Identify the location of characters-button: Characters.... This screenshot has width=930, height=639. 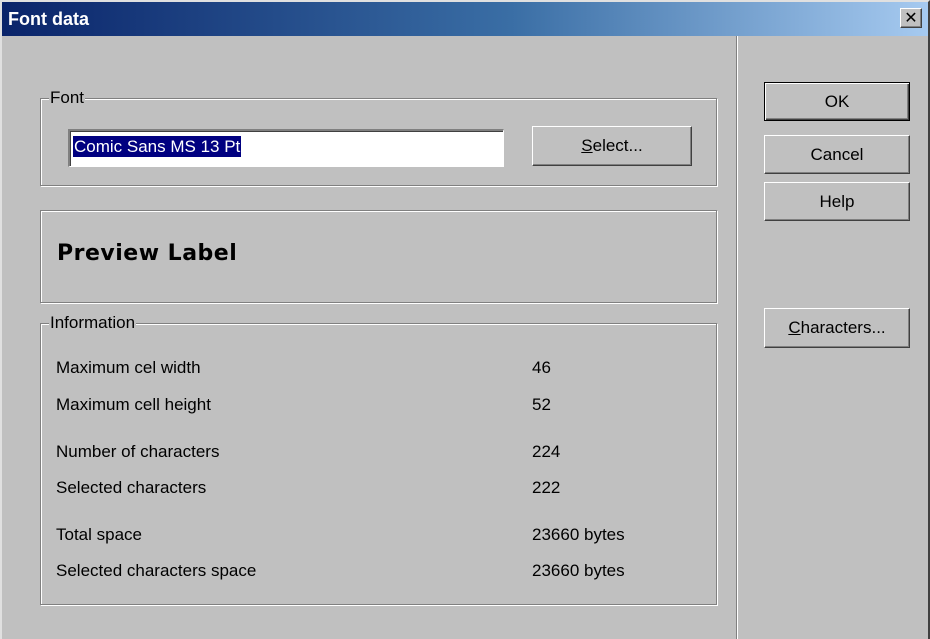
(837, 328).